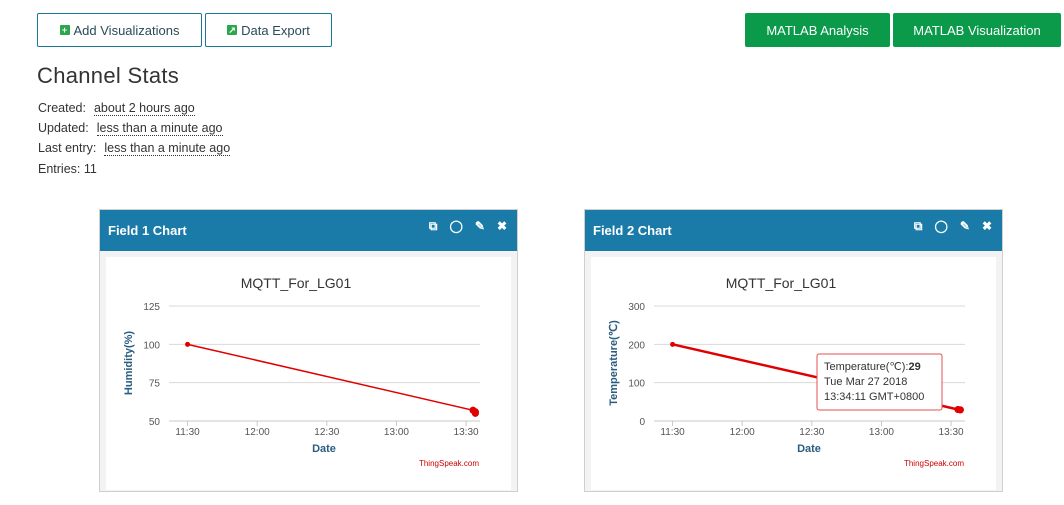 This screenshot has height=505, width=1064. Describe the element at coordinates (332, 378) in the screenshot. I see `series-line` at that location.